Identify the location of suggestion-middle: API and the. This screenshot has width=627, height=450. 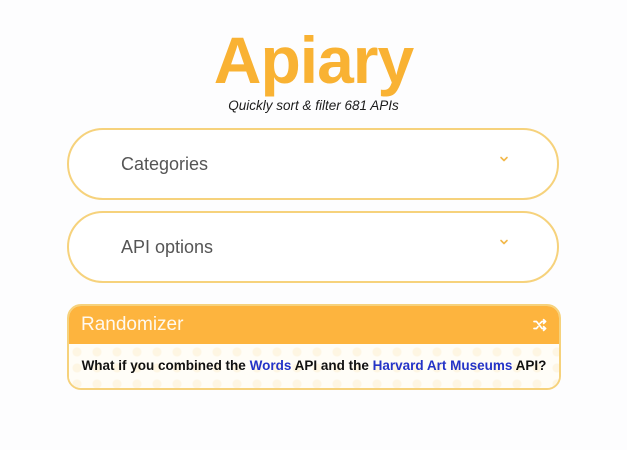
(331, 365).